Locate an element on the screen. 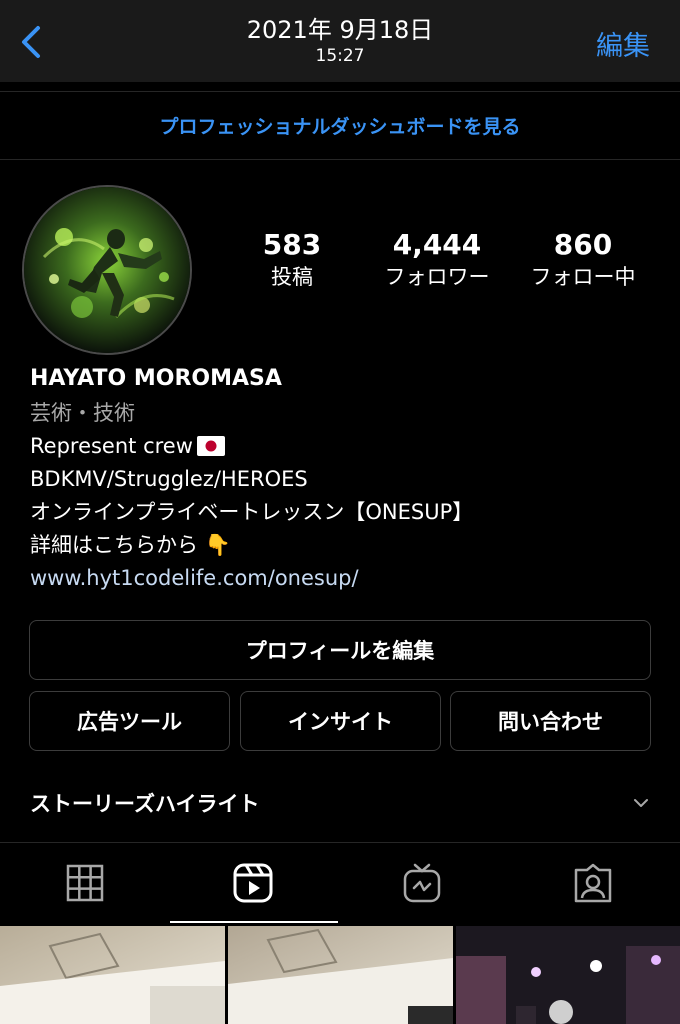 This screenshot has height=1024, width=680. bio-line: 詳細はこちらから 👇 is located at coordinates (130, 545).